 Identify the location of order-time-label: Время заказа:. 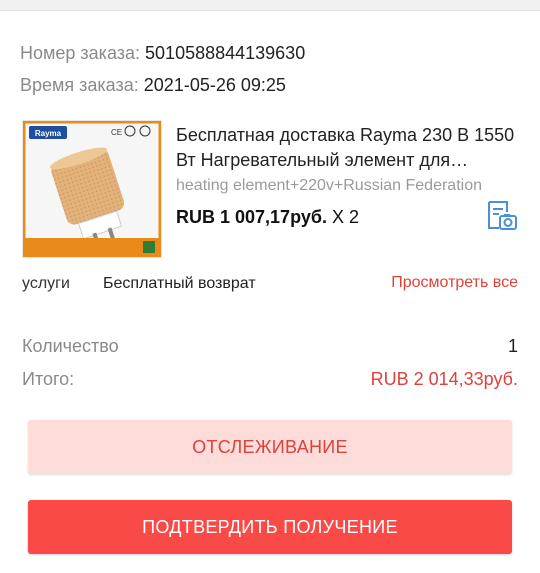
(79, 85).